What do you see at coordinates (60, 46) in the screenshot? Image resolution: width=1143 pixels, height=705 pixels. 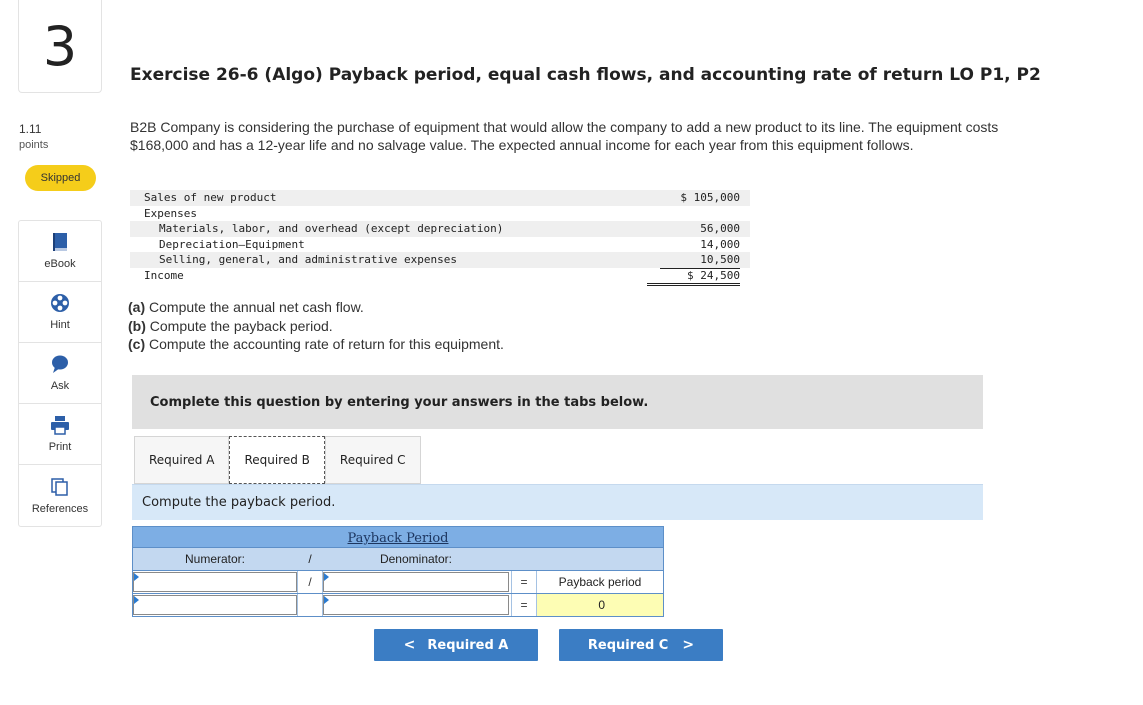 I see `question-number: 3` at bounding box center [60, 46].